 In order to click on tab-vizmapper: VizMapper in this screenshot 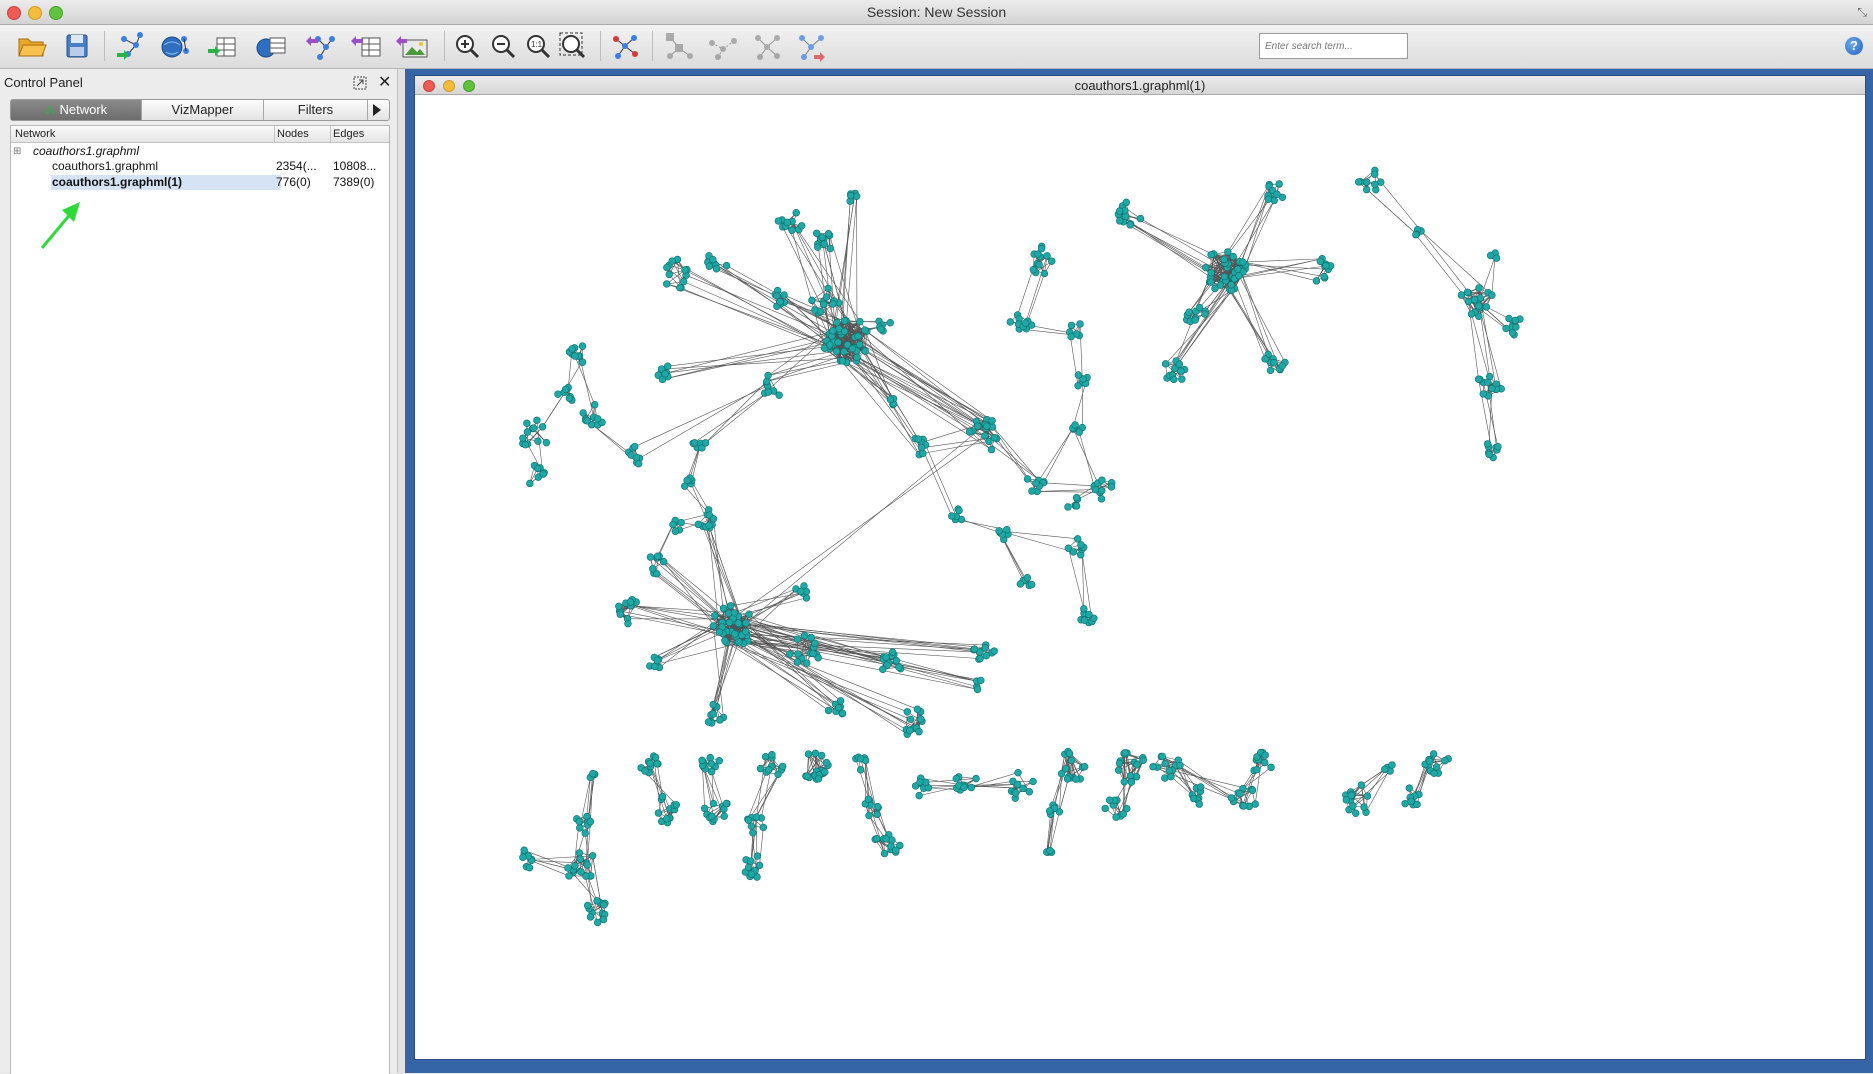, I will do `click(203, 110)`.